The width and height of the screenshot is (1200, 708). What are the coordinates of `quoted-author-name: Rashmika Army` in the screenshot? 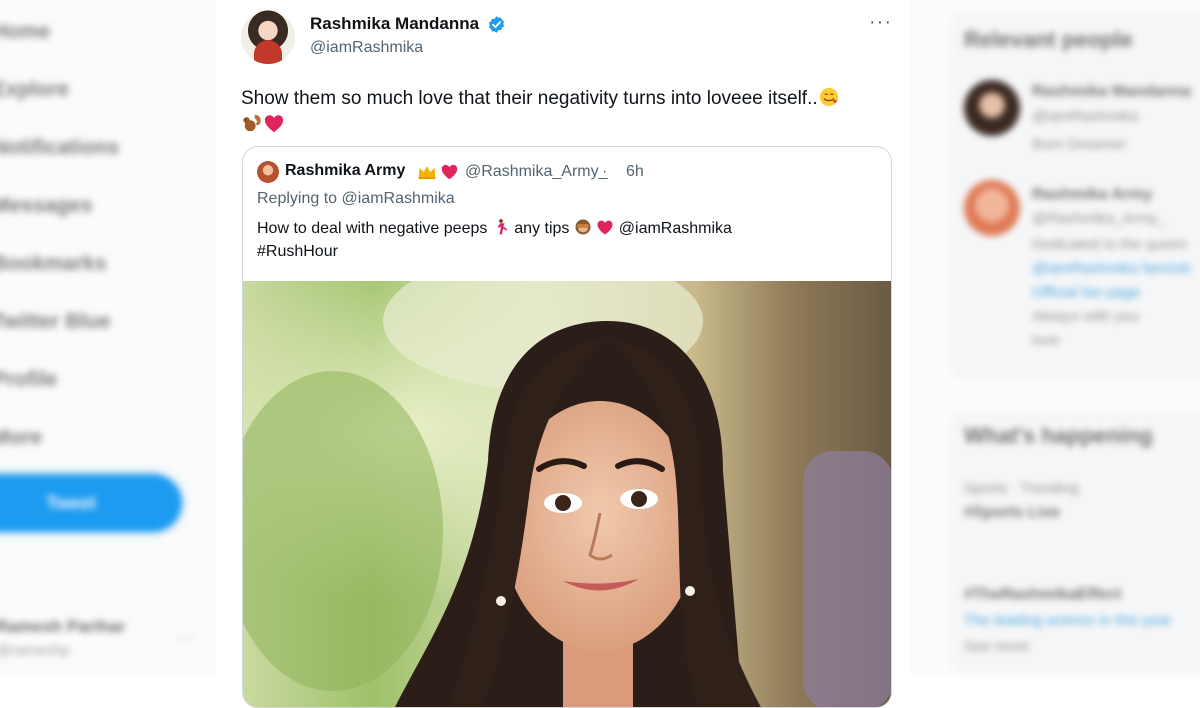 It's located at (345, 171).